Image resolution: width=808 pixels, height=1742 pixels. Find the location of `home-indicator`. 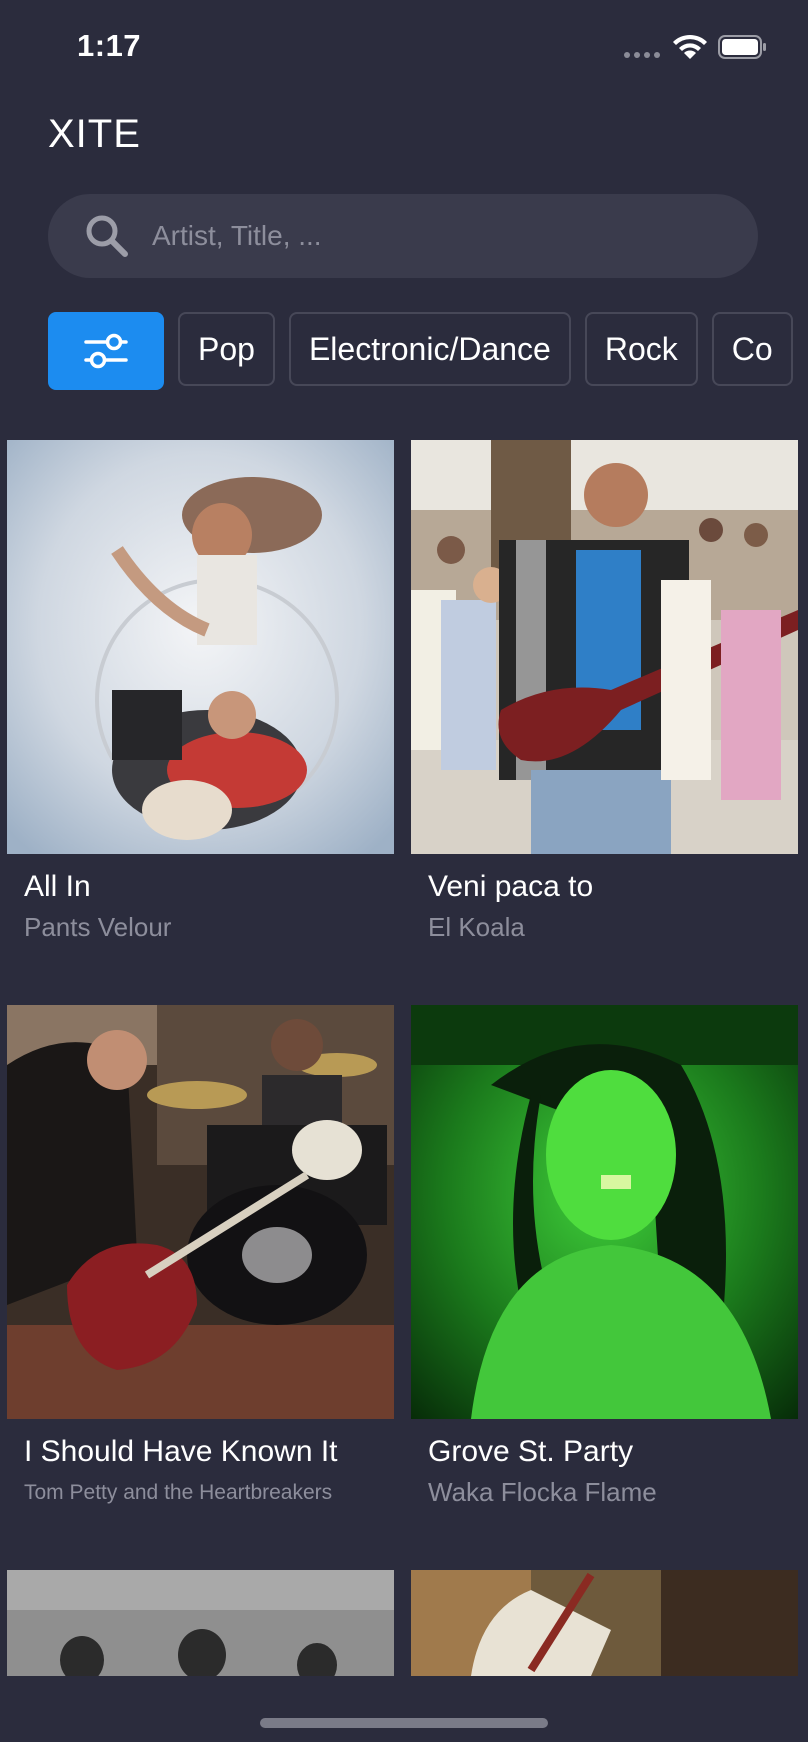

home-indicator is located at coordinates (404, 1723).